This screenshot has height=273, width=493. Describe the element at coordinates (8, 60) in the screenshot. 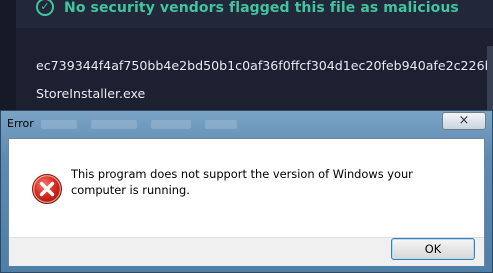

I see `left-sidebar-strip` at that location.